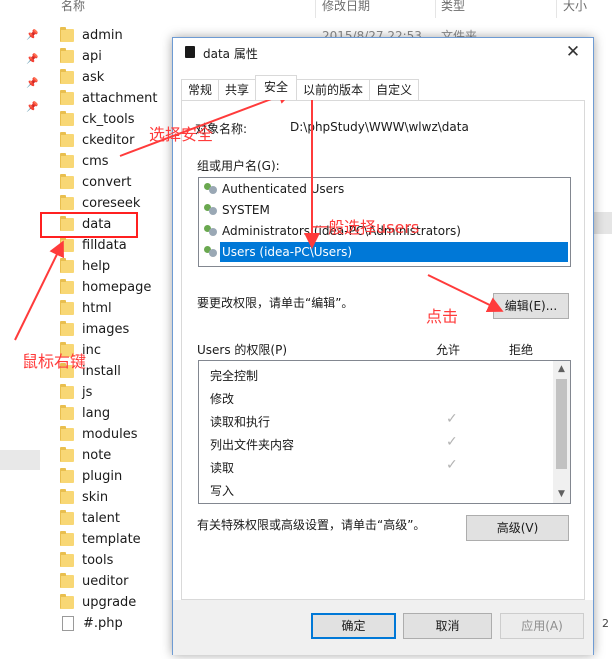 The width and height of the screenshot is (612, 659). What do you see at coordinates (54, 361) in the screenshot?
I see `annotation-right-click: 鼠标右键` at bounding box center [54, 361].